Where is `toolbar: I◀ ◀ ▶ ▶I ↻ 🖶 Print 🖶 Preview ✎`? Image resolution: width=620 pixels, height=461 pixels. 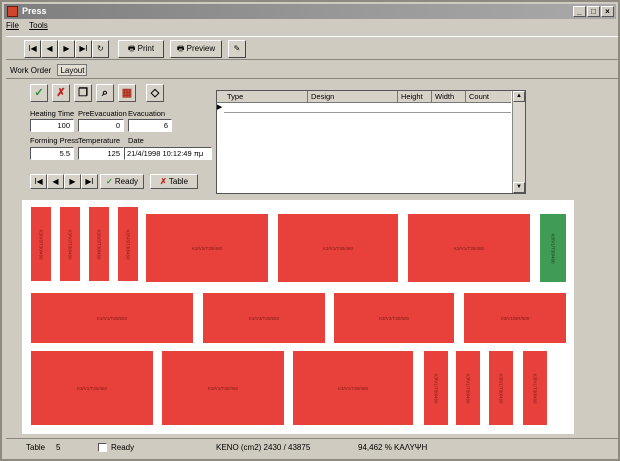
toolbar: I◀ ◀ ▶ ▶I ↻ 🖶 Print 🖶 Preview ✎ is located at coordinates (312, 48).